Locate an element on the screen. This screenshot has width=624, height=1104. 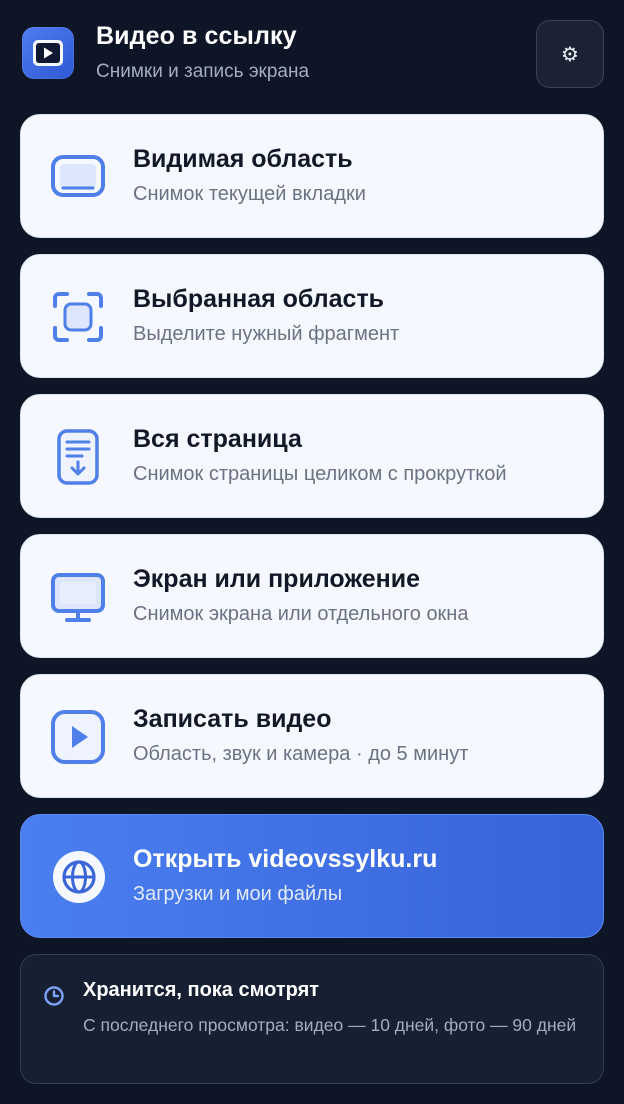
action-subtitle: Снимок текущей вкладки is located at coordinates (249, 194).